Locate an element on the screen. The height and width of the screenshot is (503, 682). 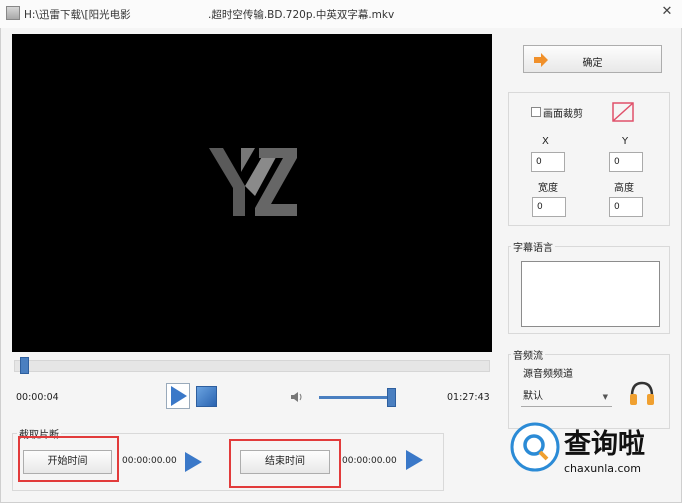
crop-width-input: 0 is located at coordinates (549, 207).